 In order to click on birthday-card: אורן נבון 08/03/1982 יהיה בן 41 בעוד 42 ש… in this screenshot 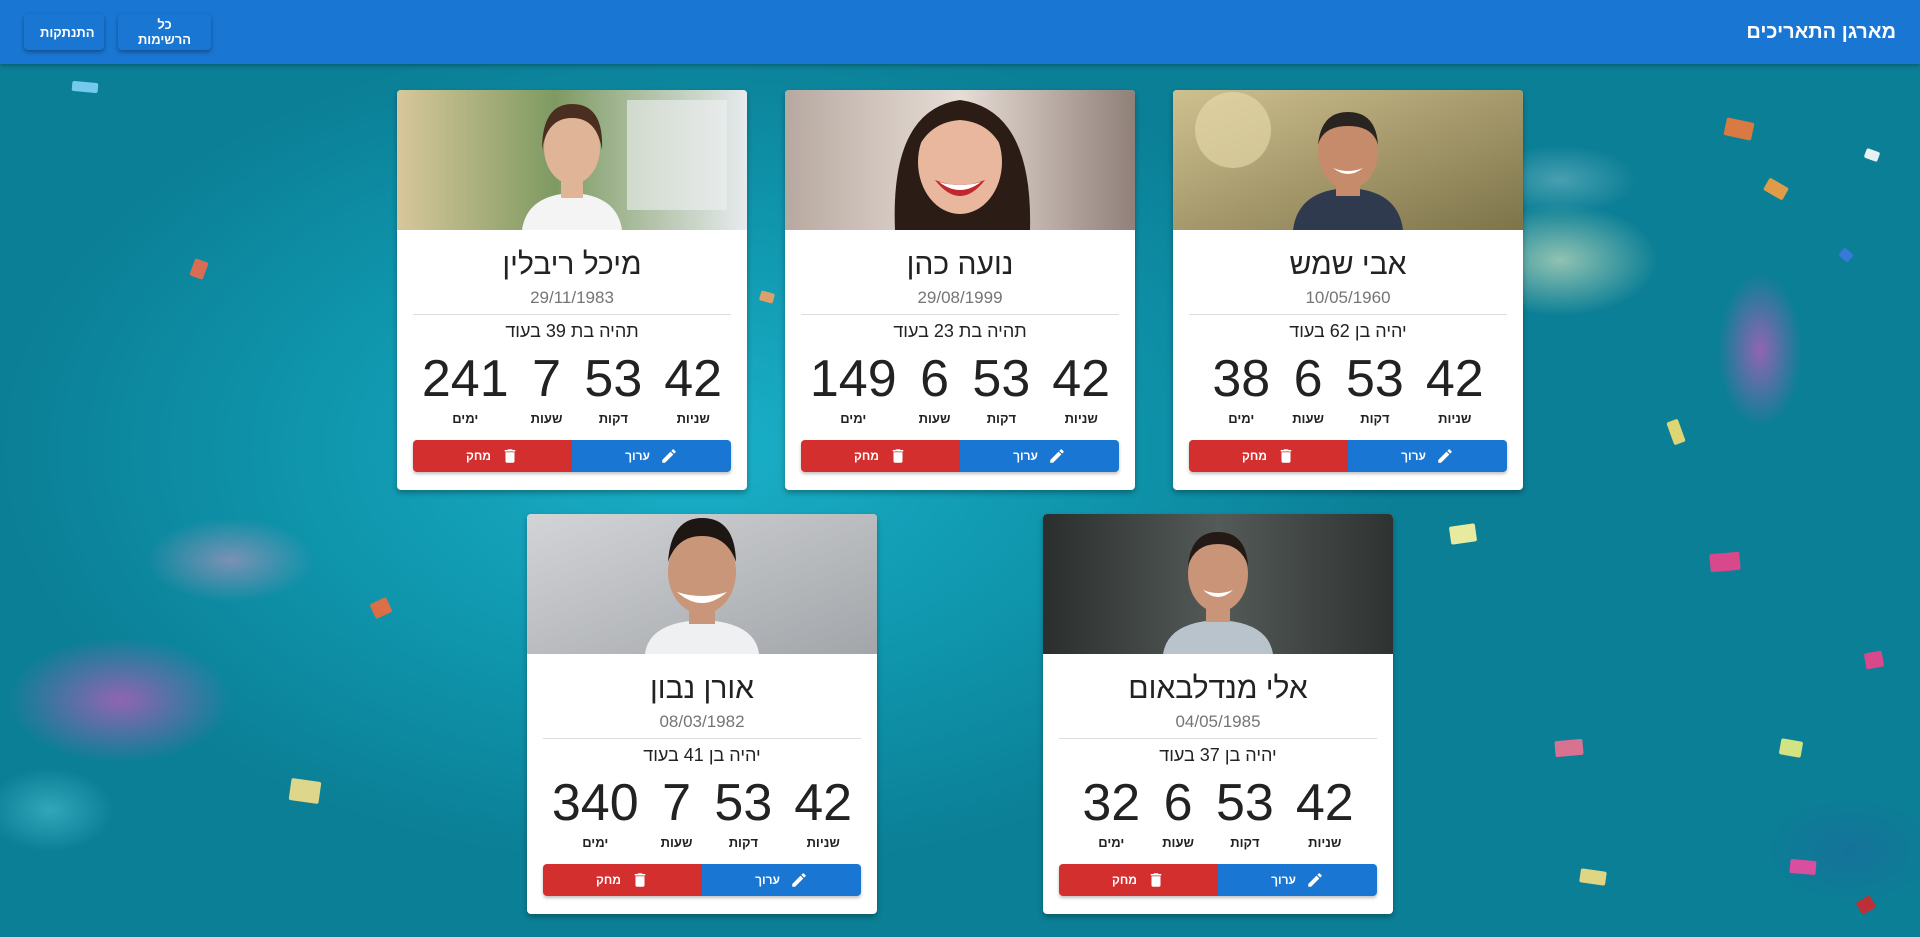, I will do `click(702, 714)`.